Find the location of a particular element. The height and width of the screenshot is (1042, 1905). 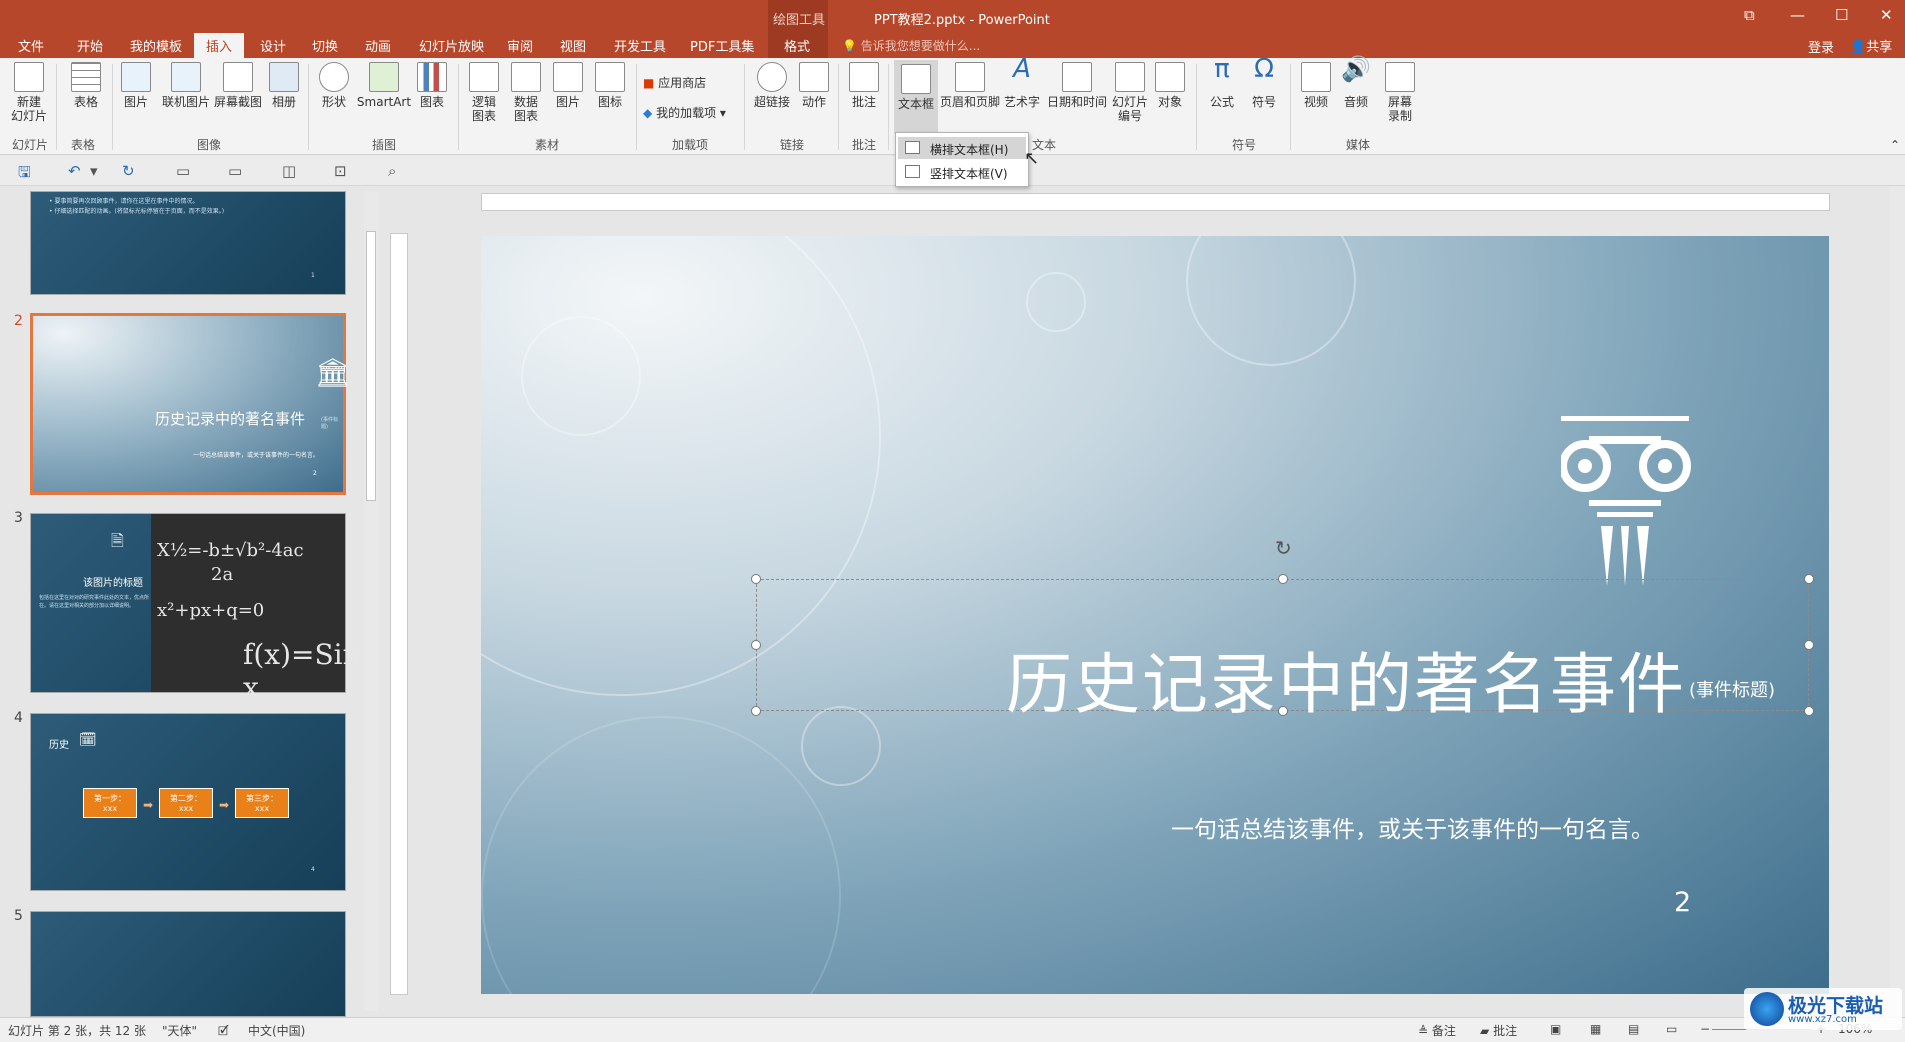

redo-icon: ↻ is located at coordinates (128, 171).